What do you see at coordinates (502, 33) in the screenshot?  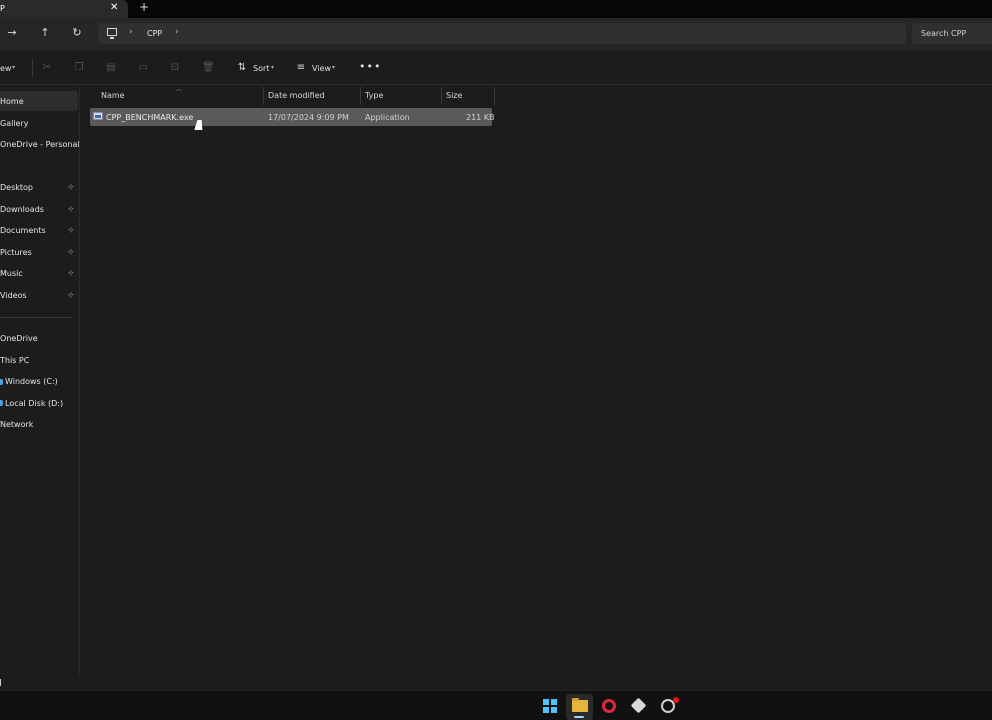 I see `address-bar` at bounding box center [502, 33].